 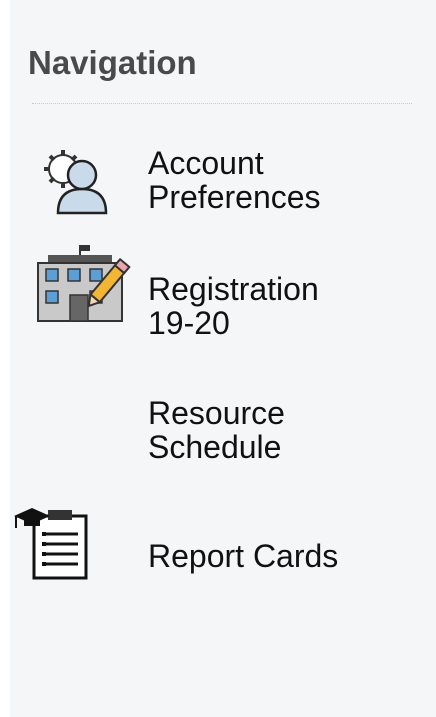 I want to click on nav-label-schedule: Schedule, so click(x=215, y=447).